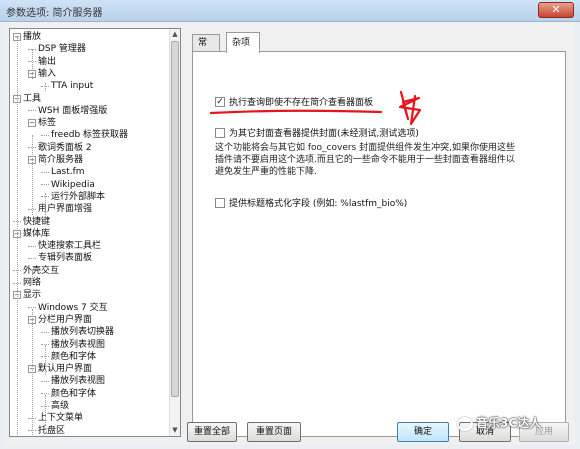 The width and height of the screenshot is (580, 449). I want to click on tree-item-label: 外壳交互, so click(41, 270).